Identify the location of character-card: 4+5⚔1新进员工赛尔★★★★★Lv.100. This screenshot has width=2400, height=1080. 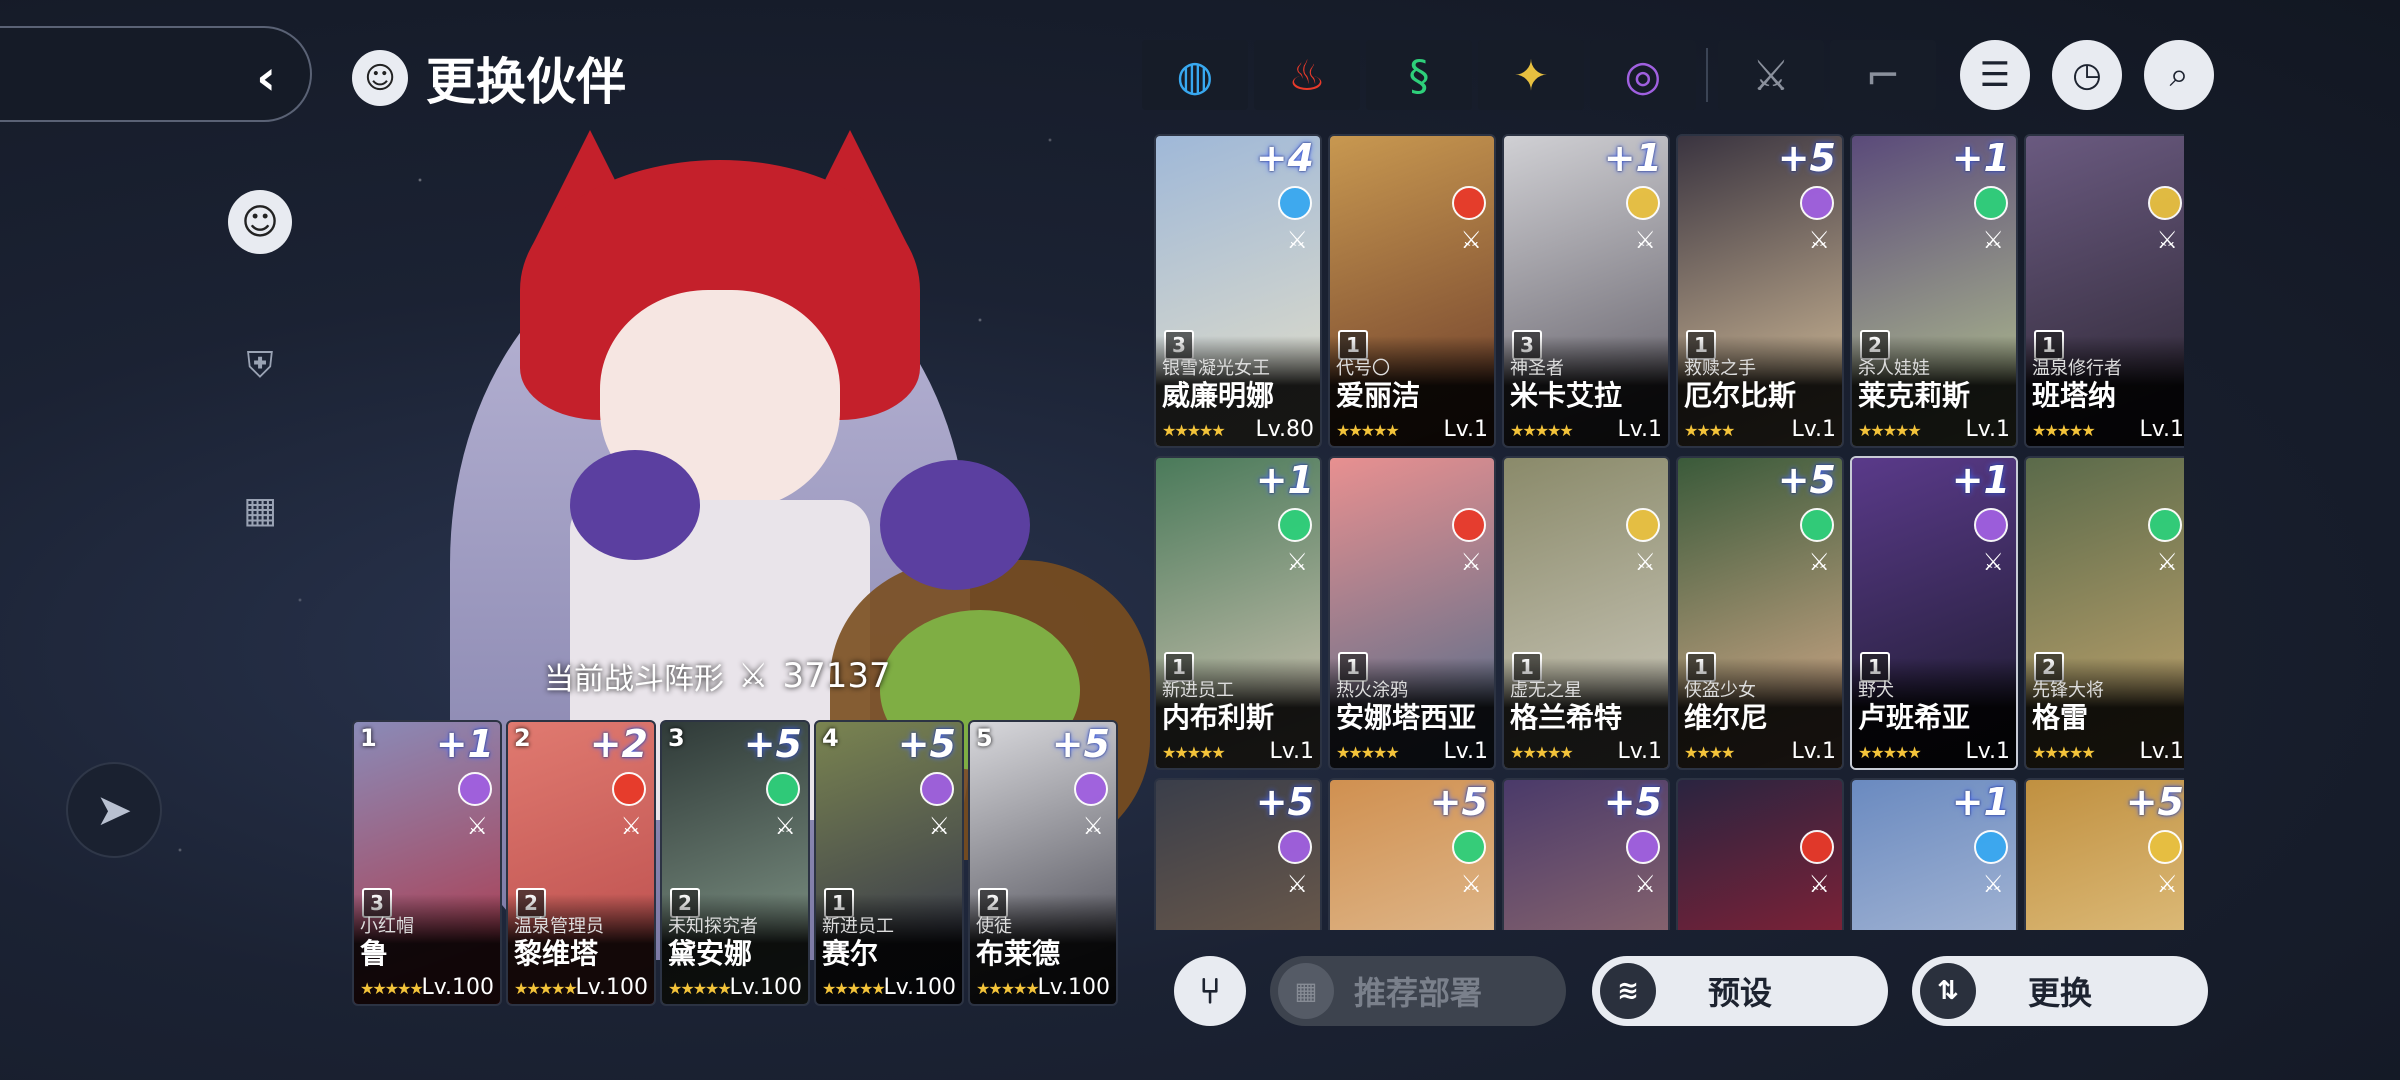
(889, 863).